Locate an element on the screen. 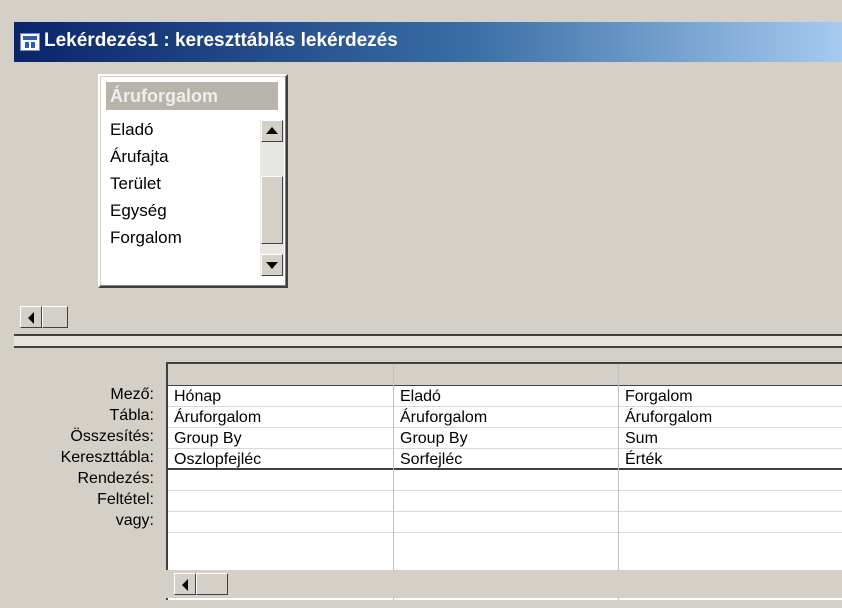 This screenshot has width=842, height=608. field-item: Forgalom is located at coordinates (192, 237).